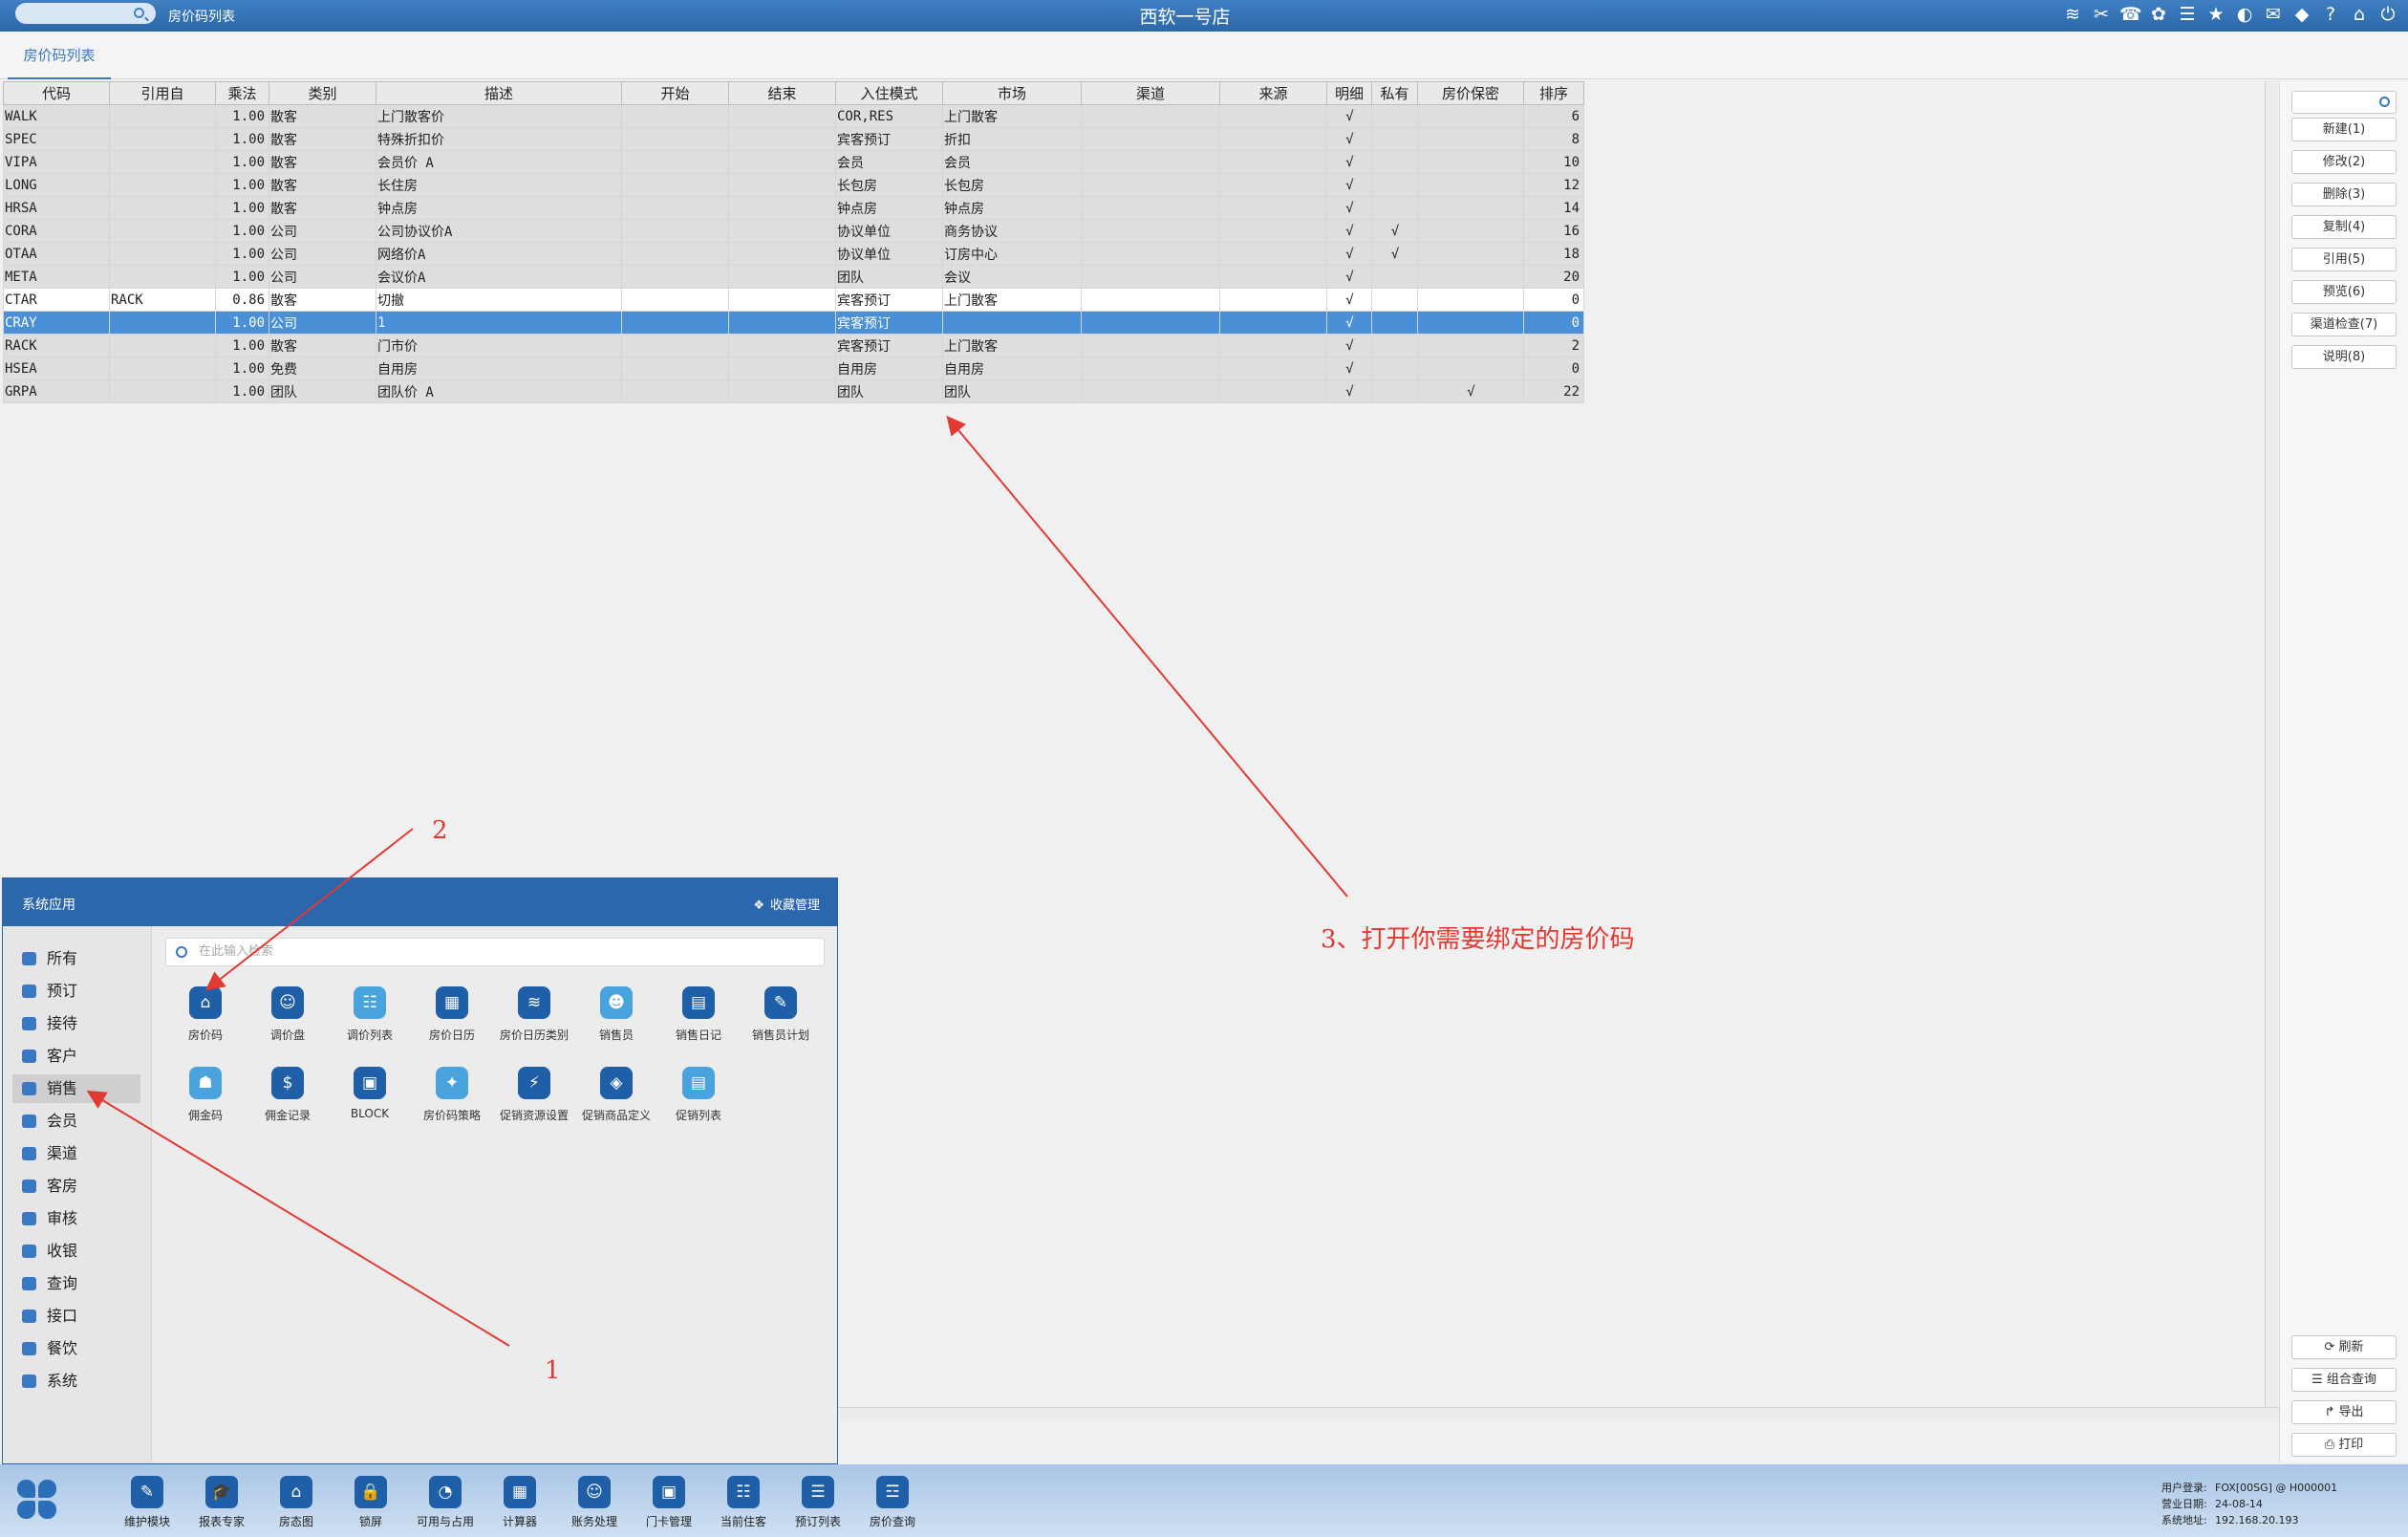  I want to click on column-header: 乘法, so click(242, 93).